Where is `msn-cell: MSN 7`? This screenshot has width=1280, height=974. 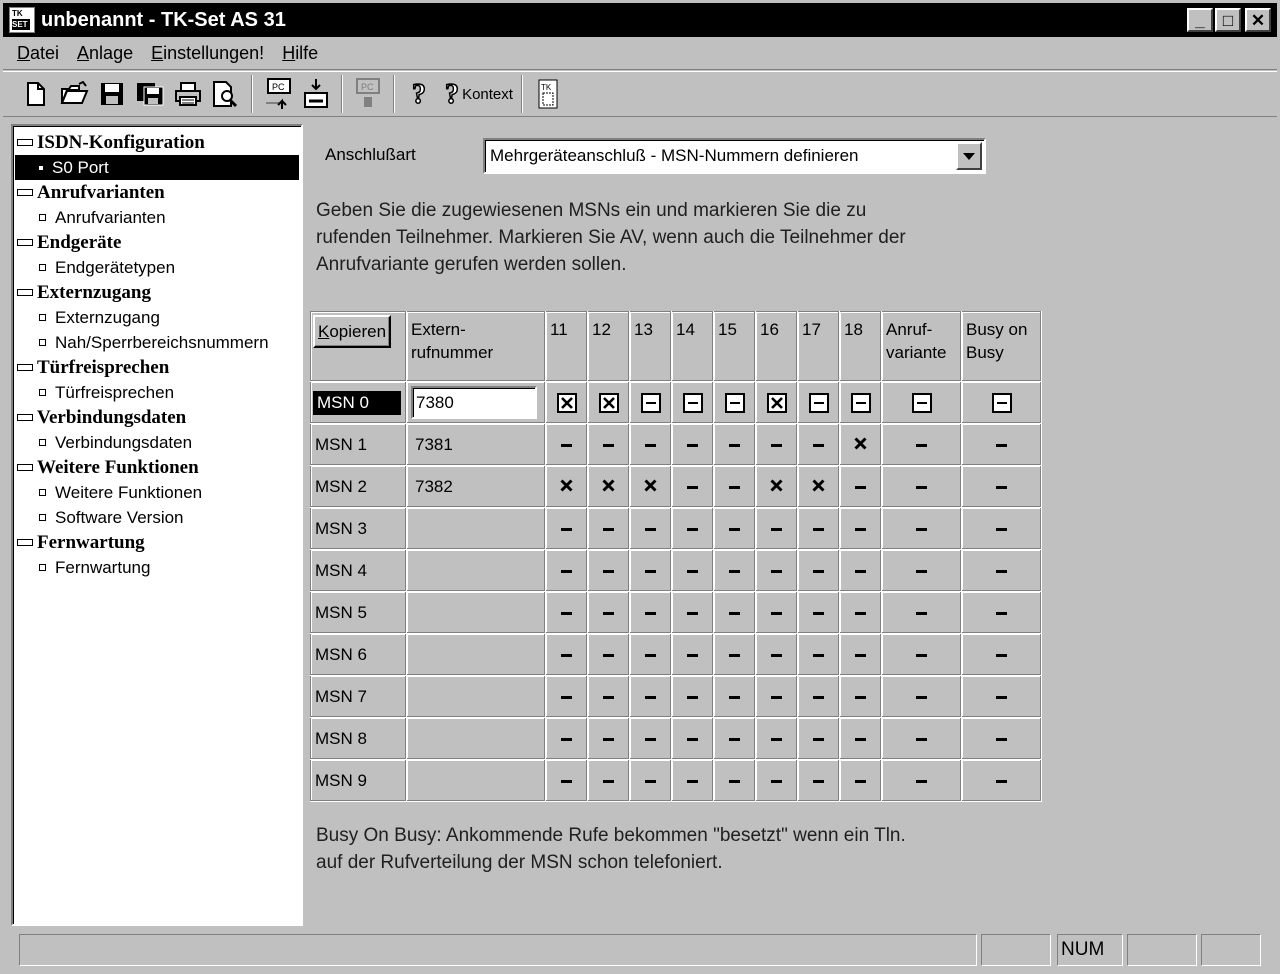
msn-cell: MSN 7 is located at coordinates (358, 696).